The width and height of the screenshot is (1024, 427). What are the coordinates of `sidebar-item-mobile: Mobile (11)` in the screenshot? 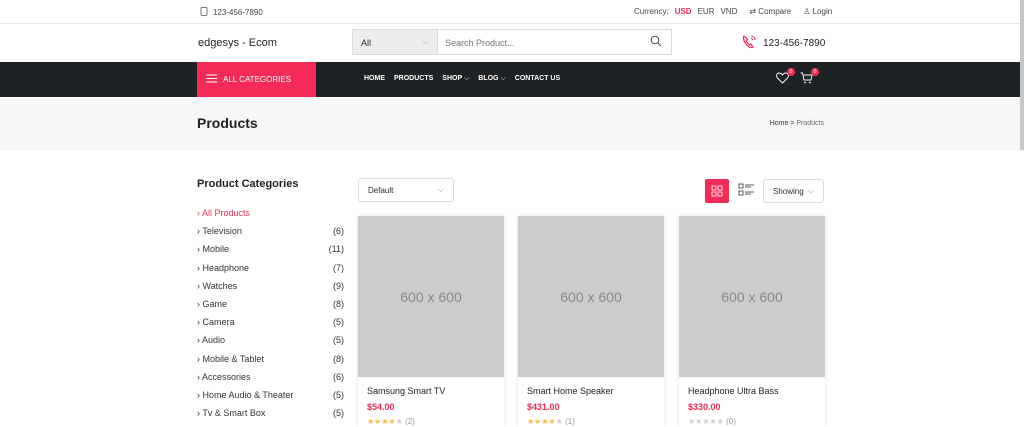 It's located at (271, 249).